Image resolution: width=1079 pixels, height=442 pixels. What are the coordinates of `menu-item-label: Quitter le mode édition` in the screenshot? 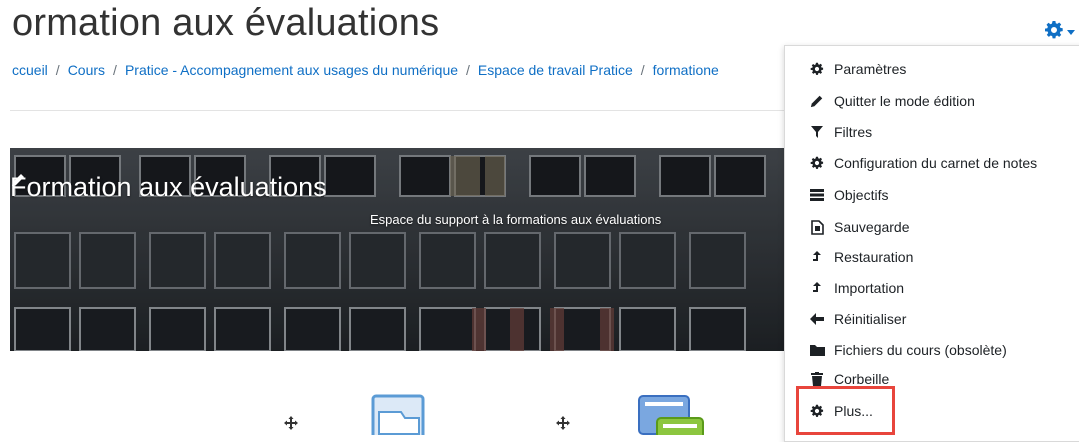 It's located at (904, 101).